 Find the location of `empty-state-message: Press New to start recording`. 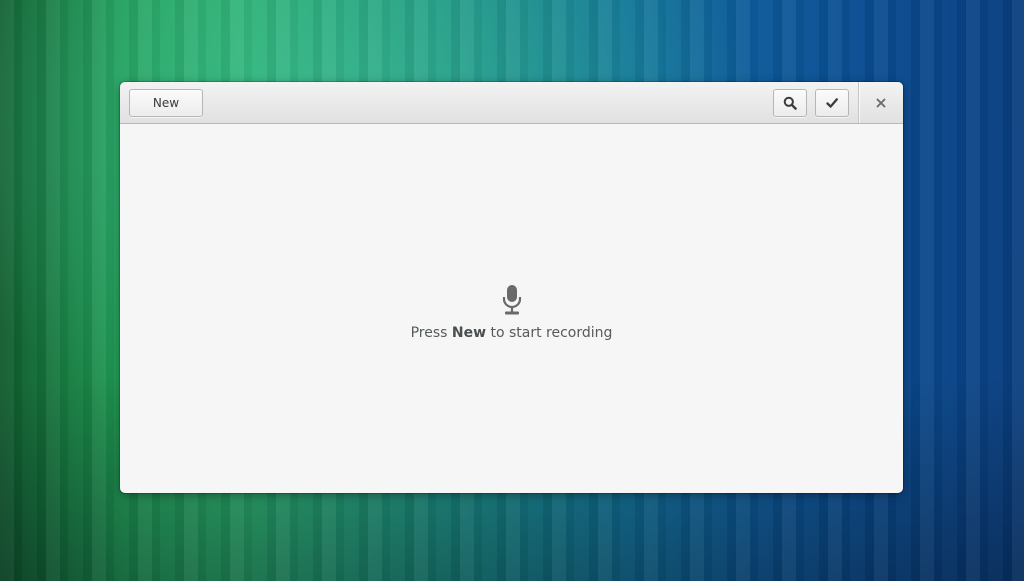

empty-state-message: Press New to start recording is located at coordinates (512, 333).